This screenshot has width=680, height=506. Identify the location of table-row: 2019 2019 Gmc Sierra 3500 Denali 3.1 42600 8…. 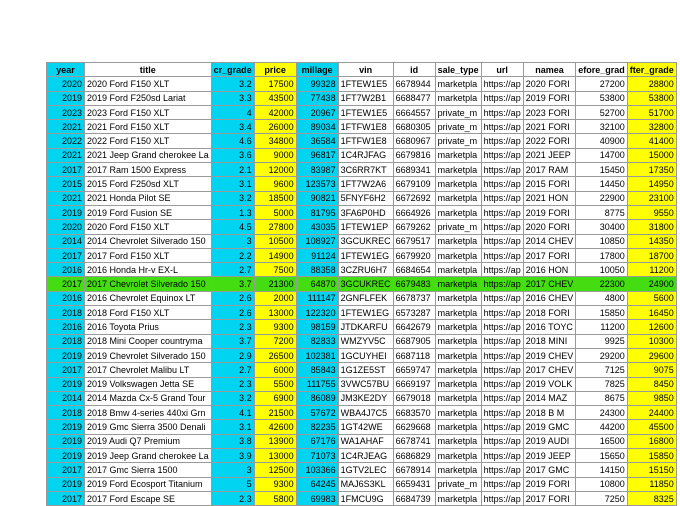
(361, 427).